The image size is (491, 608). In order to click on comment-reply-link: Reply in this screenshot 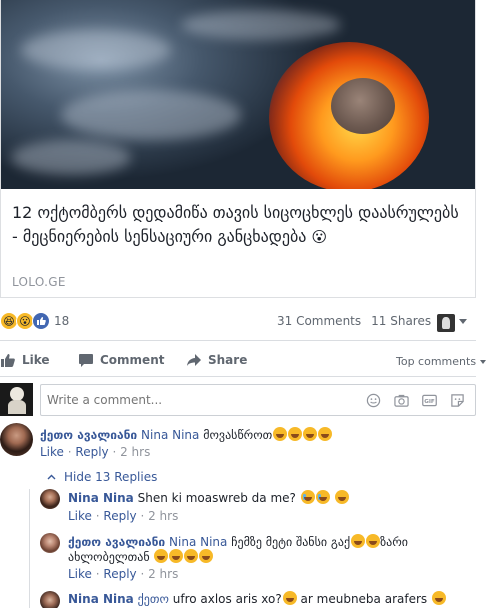, I will do `click(91, 452)`.